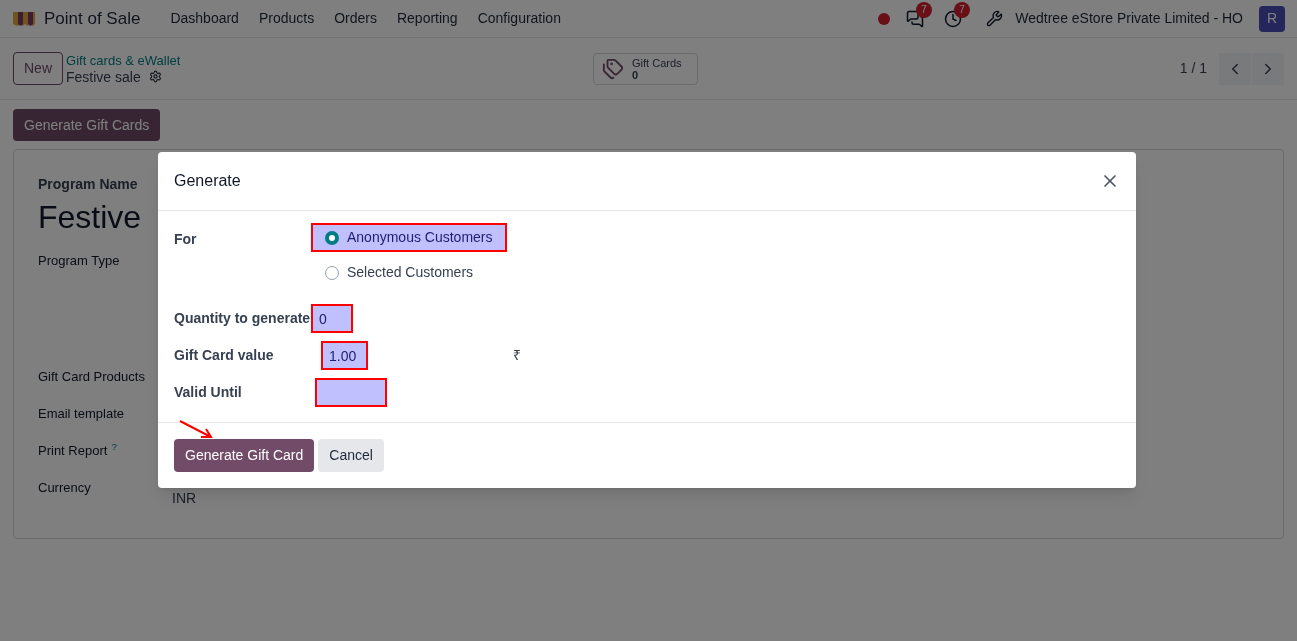 This screenshot has width=1297, height=641. What do you see at coordinates (409, 272) in the screenshot?
I see `radio-option: Selected Customers` at bounding box center [409, 272].